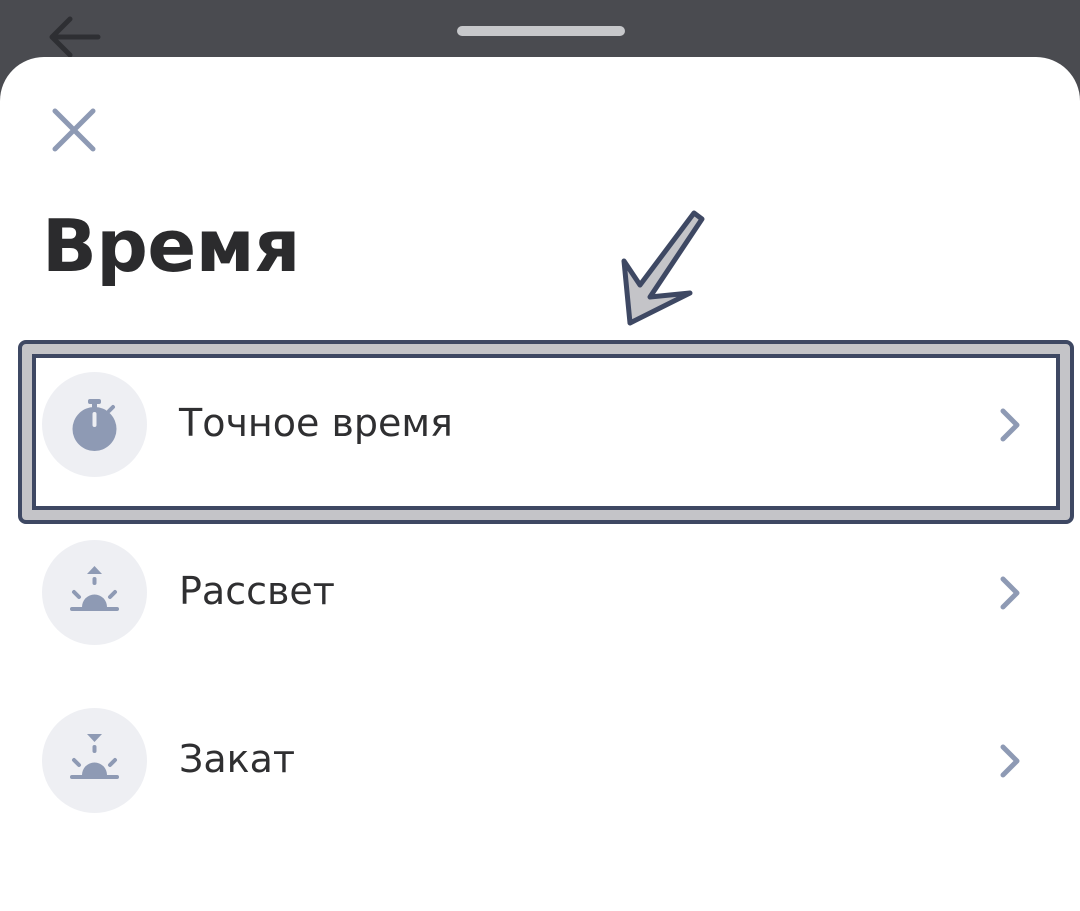 This screenshot has width=1080, height=911. Describe the element at coordinates (257, 591) in the screenshot. I see `item-label: Рассвет` at that location.